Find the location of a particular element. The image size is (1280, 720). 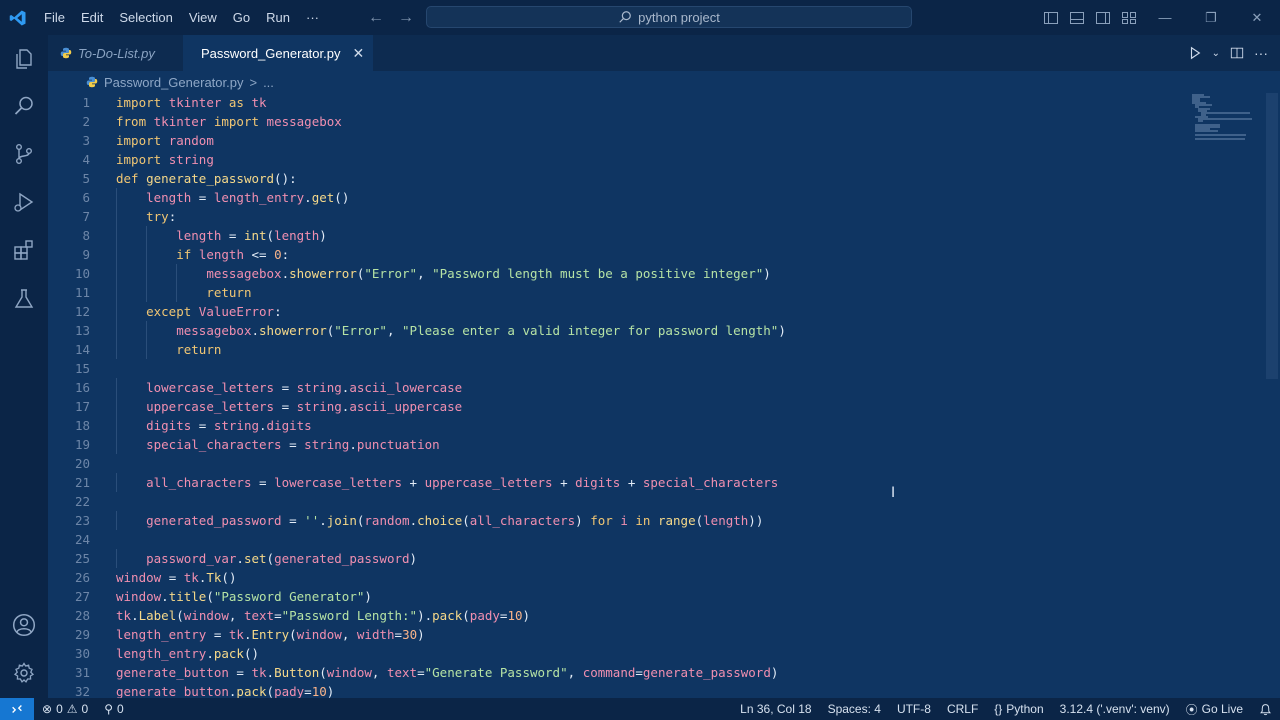

back-arrow-icon: ← is located at coordinates (376, 18).